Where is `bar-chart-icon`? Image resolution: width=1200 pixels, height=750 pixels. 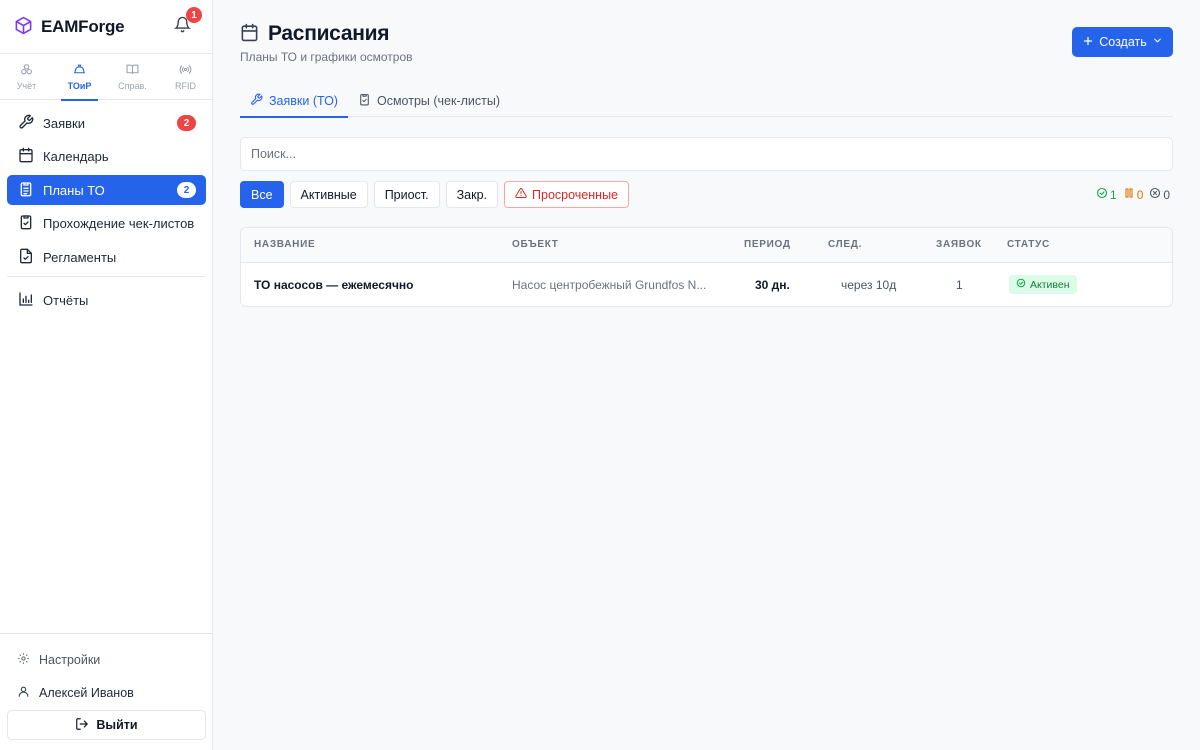
bar-chart-icon is located at coordinates (26, 300).